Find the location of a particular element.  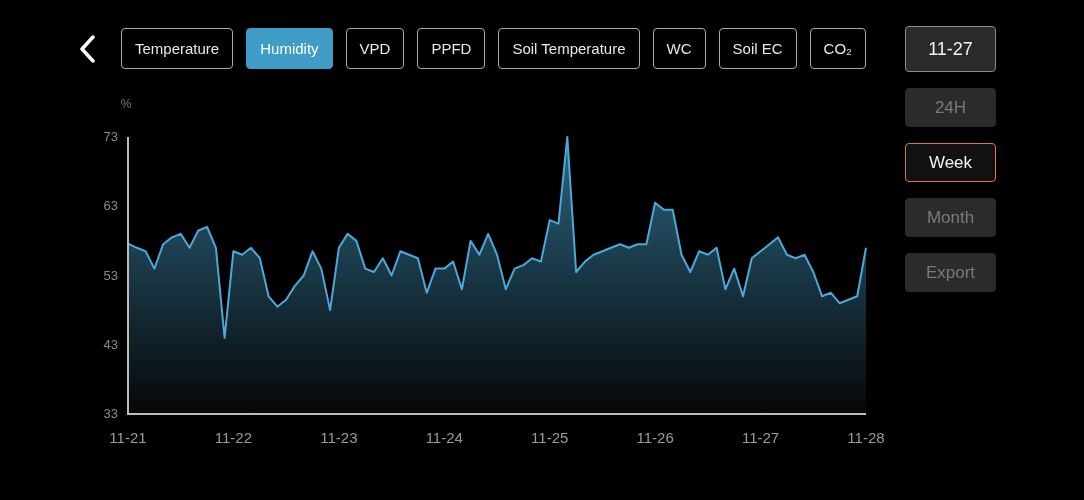

tick-label: 11-21 is located at coordinates (128, 437).